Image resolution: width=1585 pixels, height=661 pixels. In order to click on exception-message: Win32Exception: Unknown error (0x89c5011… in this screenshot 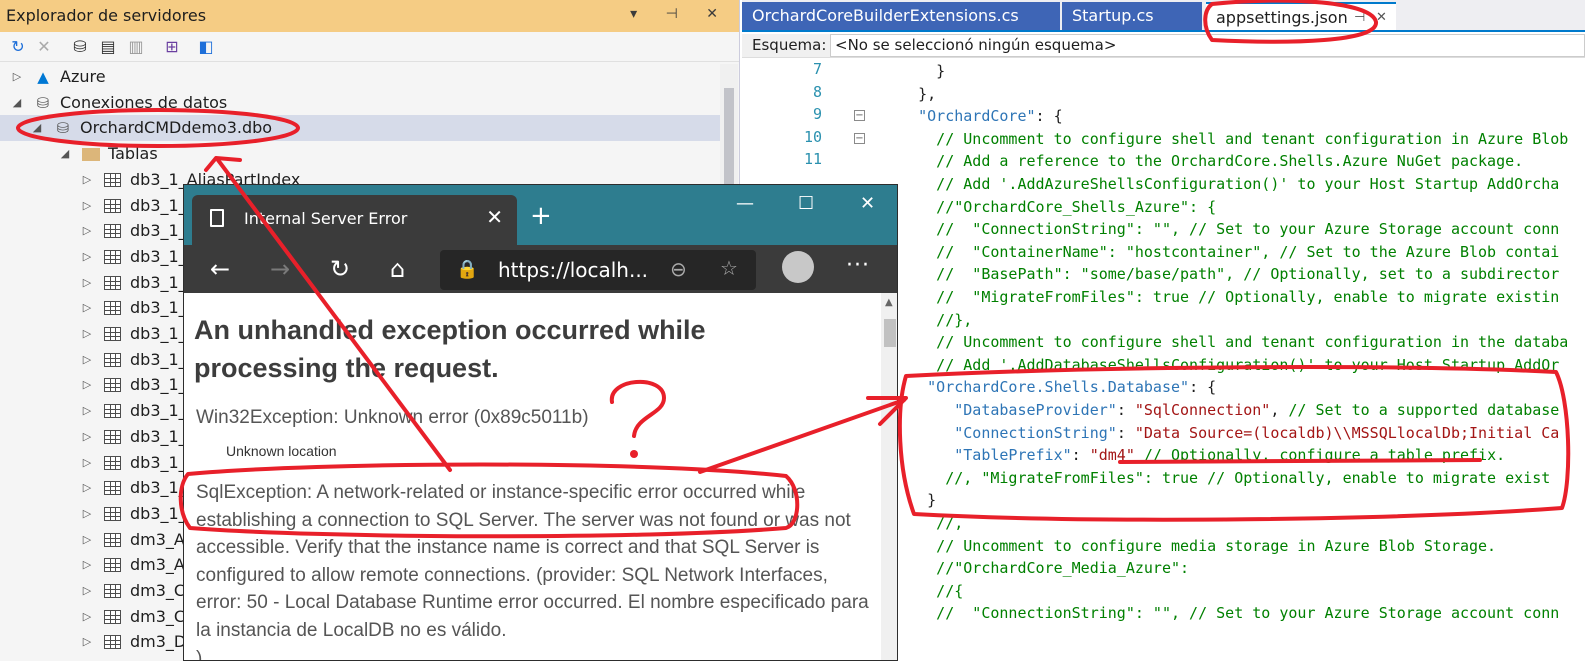, I will do `click(392, 417)`.